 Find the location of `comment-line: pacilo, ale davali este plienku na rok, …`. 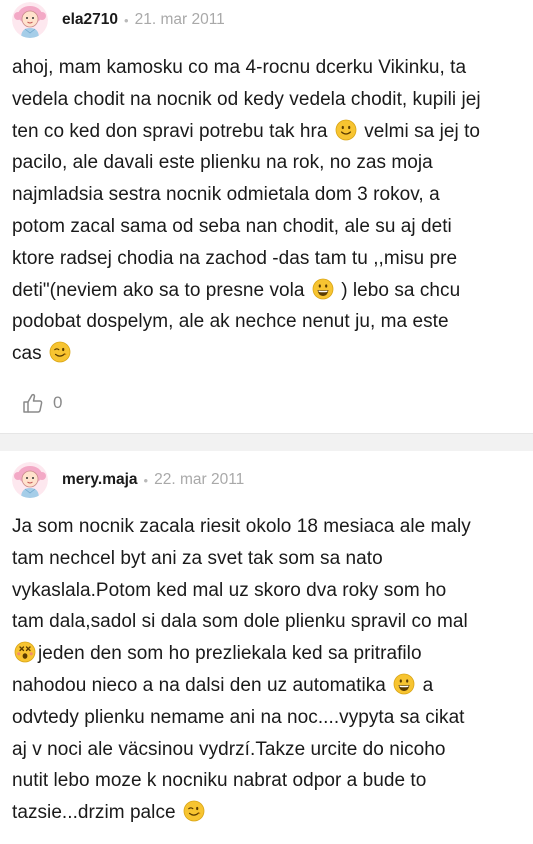

comment-line: pacilo, ale davali este plienku na rok, … is located at coordinates (268, 163).